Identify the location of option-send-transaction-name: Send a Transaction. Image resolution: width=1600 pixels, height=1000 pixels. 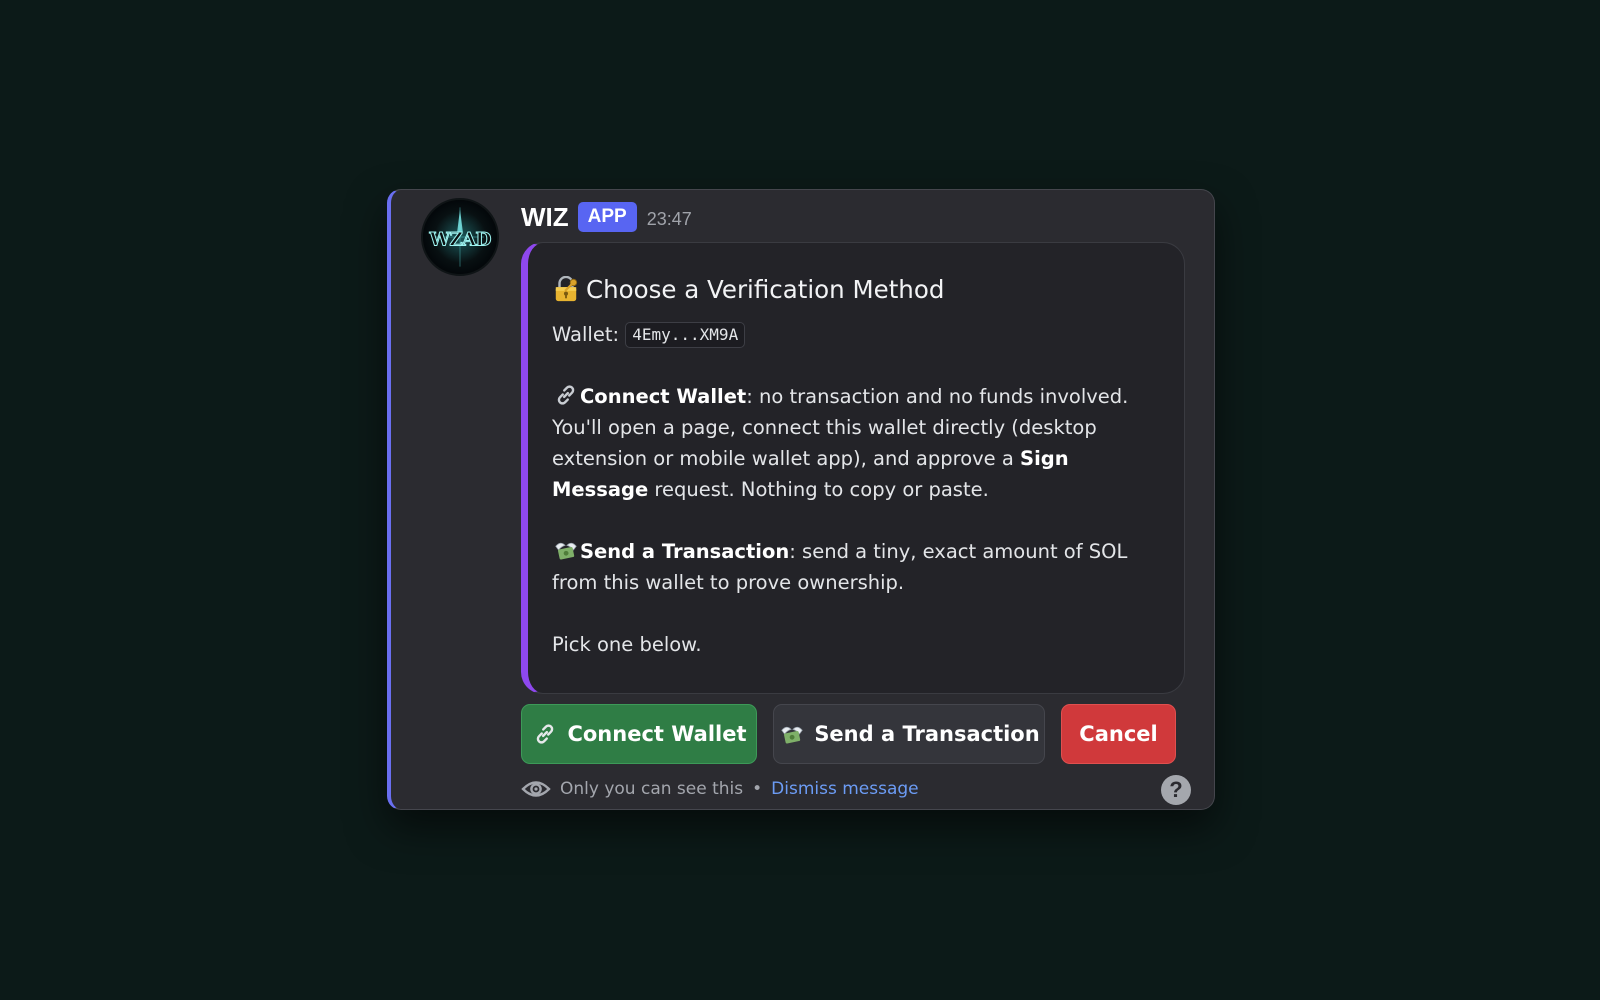
(685, 551).